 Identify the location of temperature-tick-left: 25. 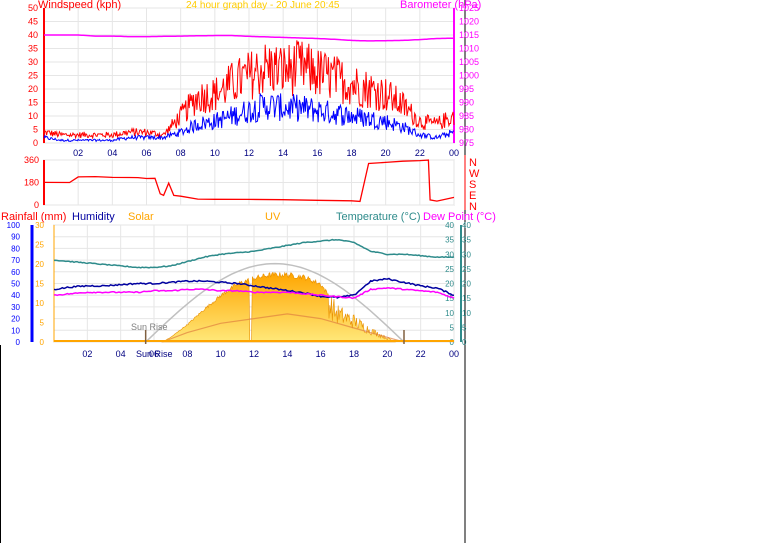
(449, 269).